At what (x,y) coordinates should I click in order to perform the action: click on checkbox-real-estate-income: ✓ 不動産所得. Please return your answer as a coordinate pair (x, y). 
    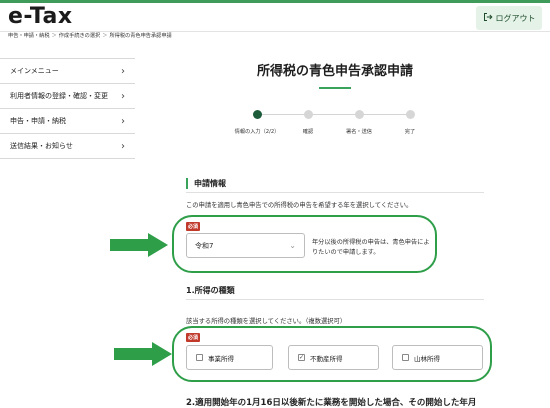
    Looking at the image, I should click on (333, 357).